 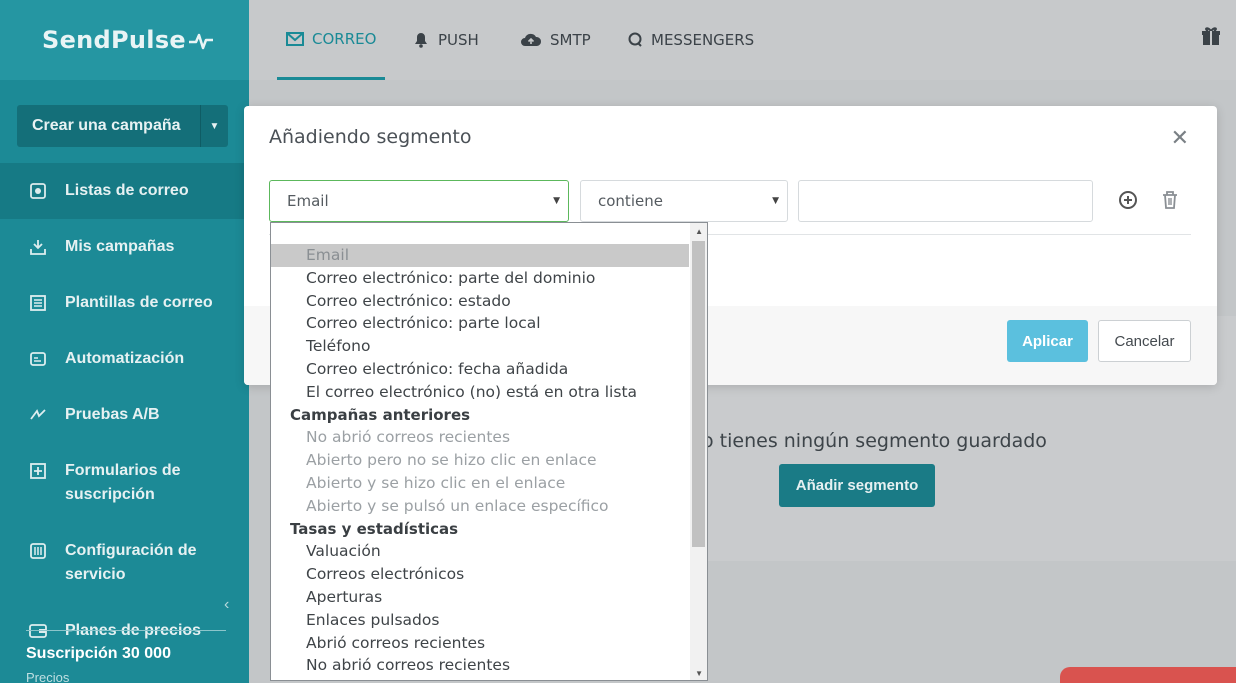 I want to click on dropdown-option: Teléfono, so click(x=480, y=346).